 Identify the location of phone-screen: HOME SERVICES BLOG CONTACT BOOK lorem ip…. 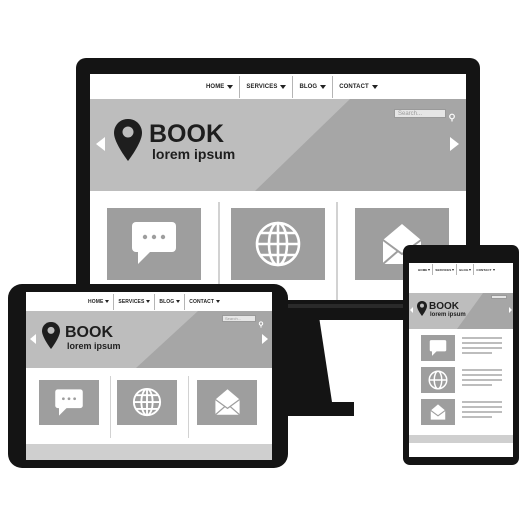
(461, 360).